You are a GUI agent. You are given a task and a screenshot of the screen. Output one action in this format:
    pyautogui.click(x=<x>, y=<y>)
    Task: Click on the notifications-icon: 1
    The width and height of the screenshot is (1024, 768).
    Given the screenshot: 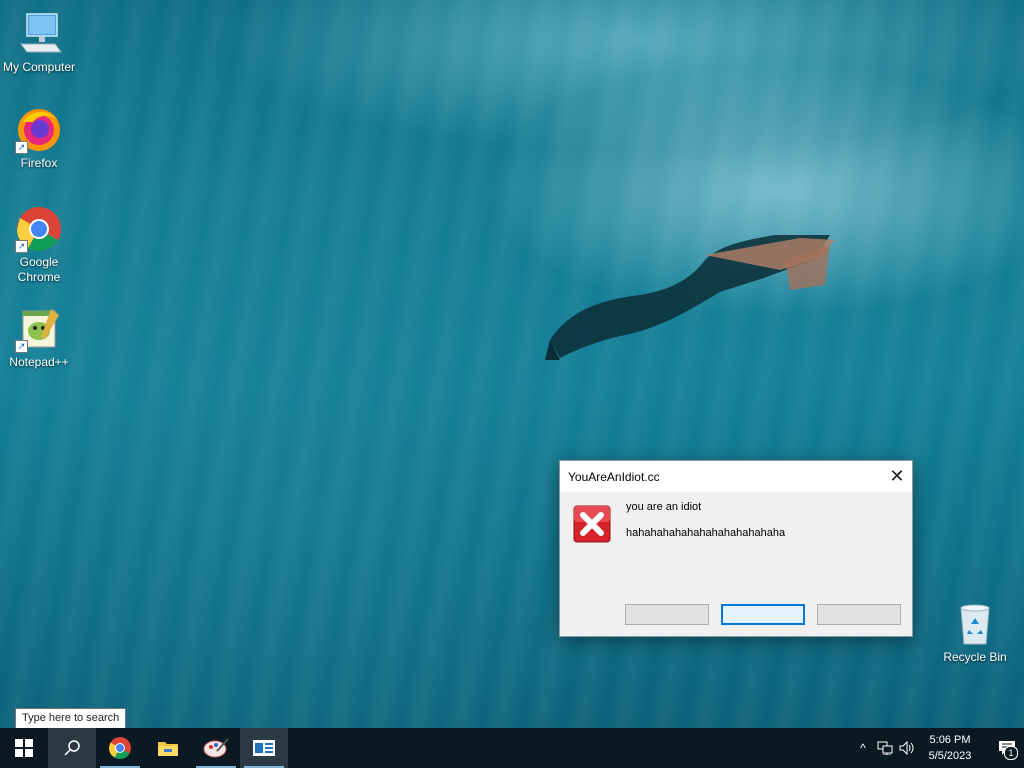 What is the action you would take?
    pyautogui.click(x=1007, y=748)
    